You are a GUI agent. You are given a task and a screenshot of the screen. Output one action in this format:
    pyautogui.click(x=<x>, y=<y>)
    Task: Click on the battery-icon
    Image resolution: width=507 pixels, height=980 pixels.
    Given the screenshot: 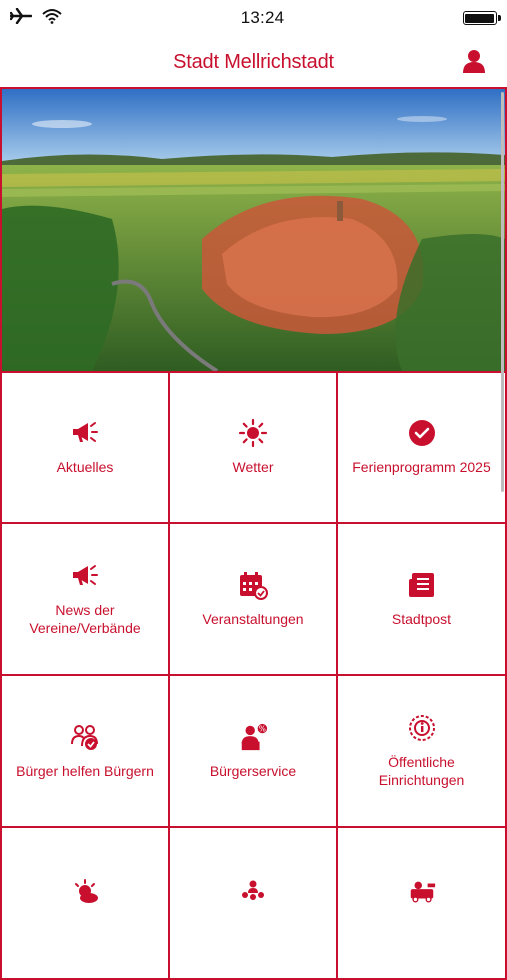 What is the action you would take?
    pyautogui.click(x=481, y=18)
    